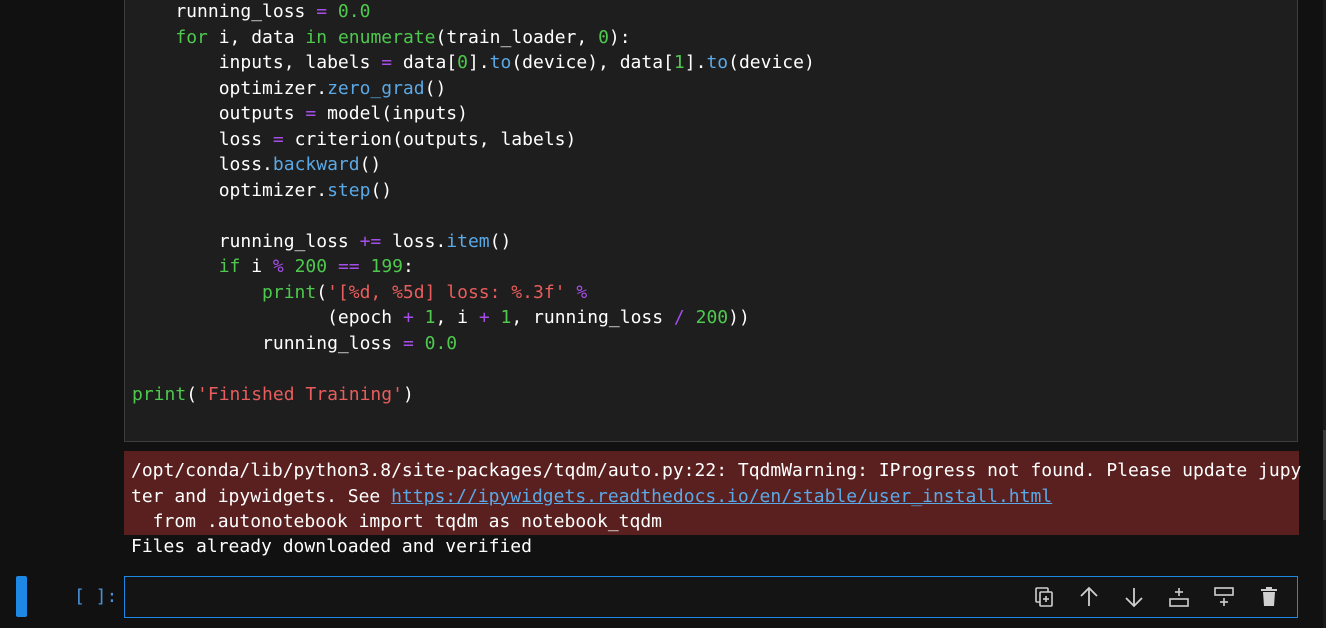 The height and width of the screenshot is (628, 1326). I want to click on move-down-button, so click(1134, 597).